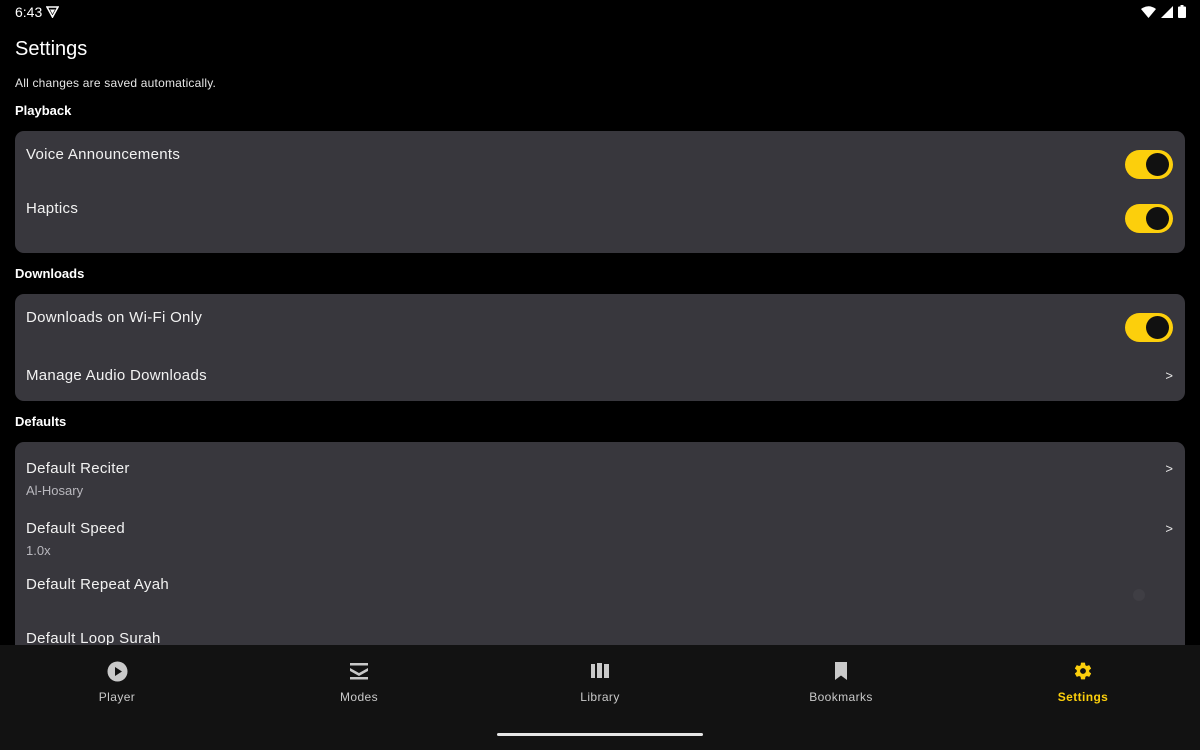 The height and width of the screenshot is (750, 1200). What do you see at coordinates (117, 671) in the screenshot?
I see `play-circle-icon` at bounding box center [117, 671].